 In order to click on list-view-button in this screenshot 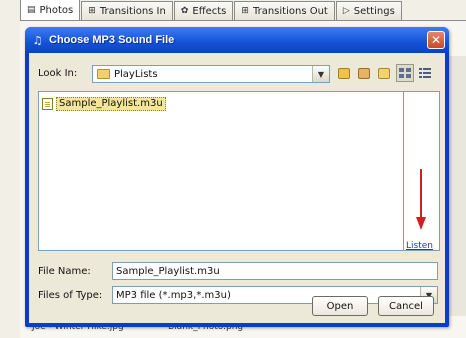, I will do `click(405, 73)`.